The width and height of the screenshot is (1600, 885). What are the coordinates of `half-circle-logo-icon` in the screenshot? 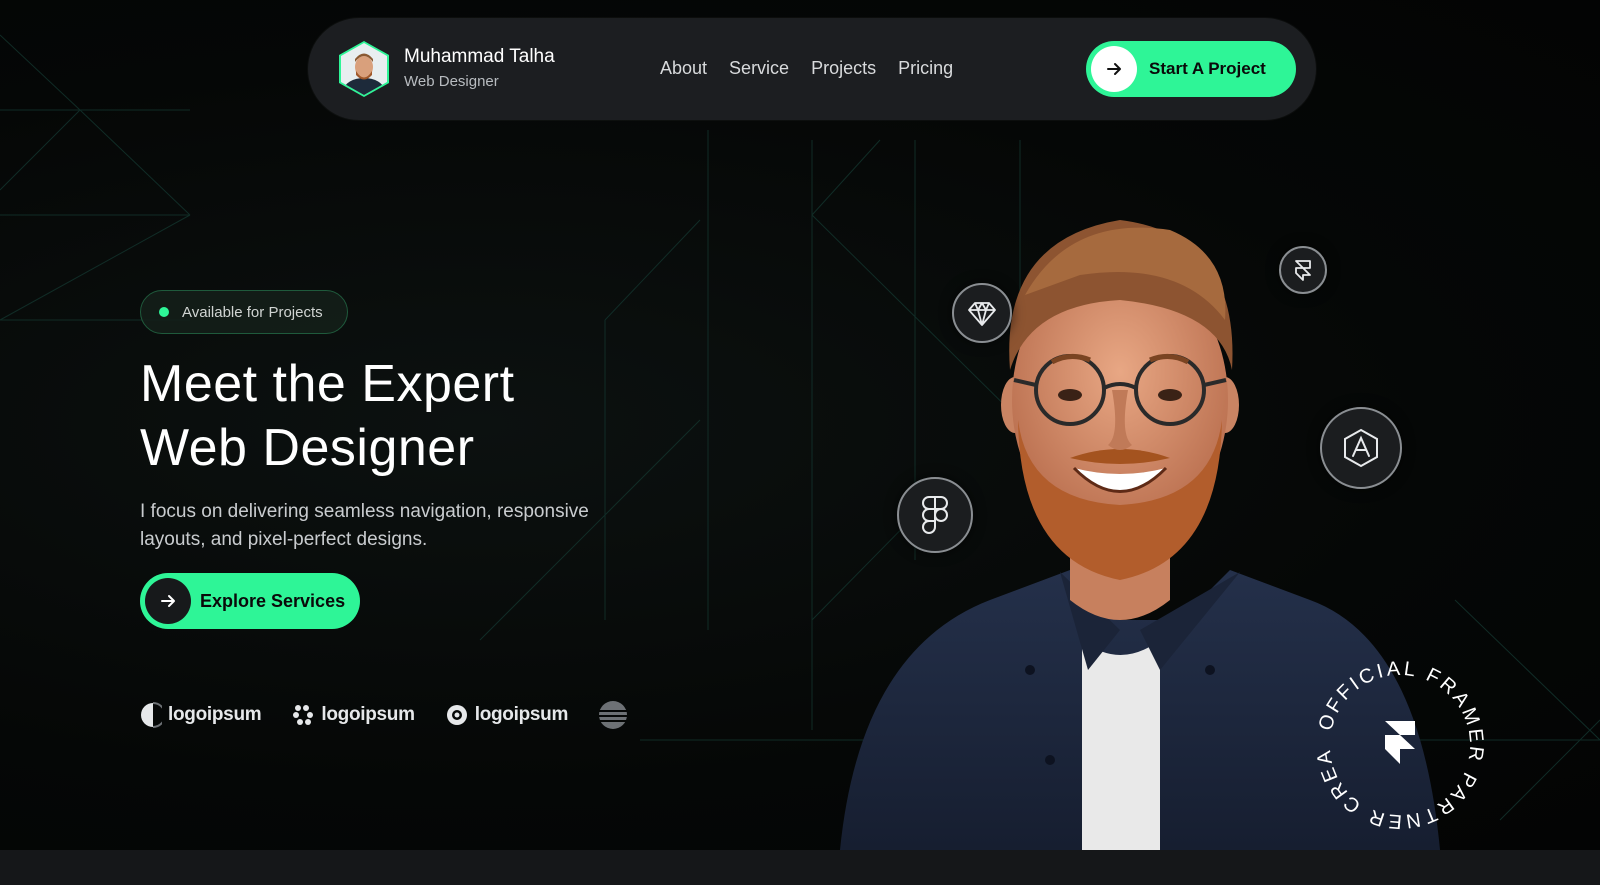 It's located at (151, 715).